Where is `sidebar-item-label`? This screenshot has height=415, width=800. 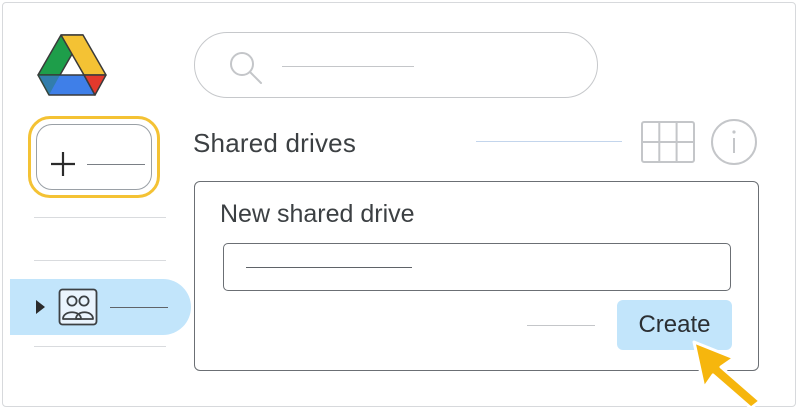
sidebar-item-label is located at coordinates (139, 307).